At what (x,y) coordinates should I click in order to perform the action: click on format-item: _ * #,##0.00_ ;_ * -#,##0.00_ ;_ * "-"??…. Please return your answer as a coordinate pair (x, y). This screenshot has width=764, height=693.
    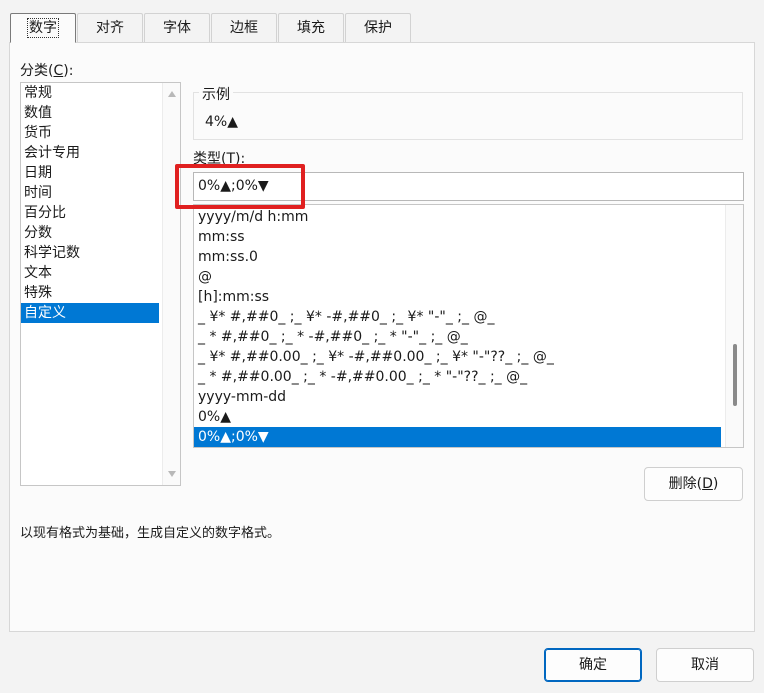
    Looking at the image, I should click on (457, 377).